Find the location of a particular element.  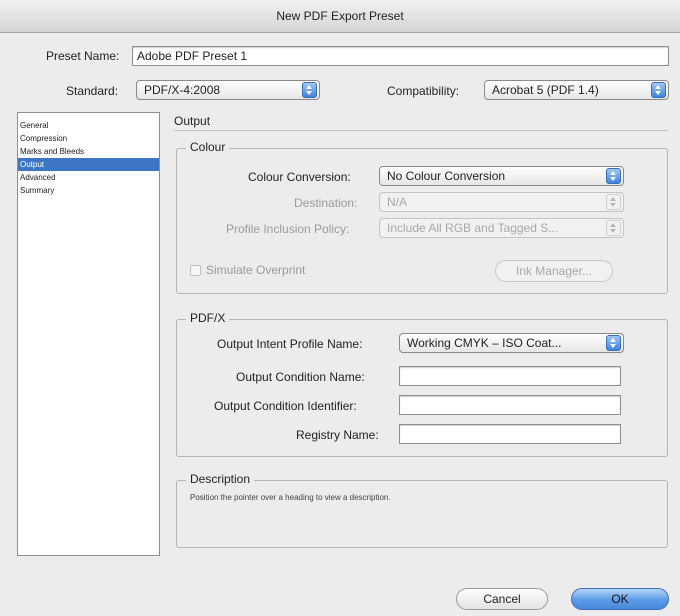

sidebar-item-summary: Summary is located at coordinates (88, 190).